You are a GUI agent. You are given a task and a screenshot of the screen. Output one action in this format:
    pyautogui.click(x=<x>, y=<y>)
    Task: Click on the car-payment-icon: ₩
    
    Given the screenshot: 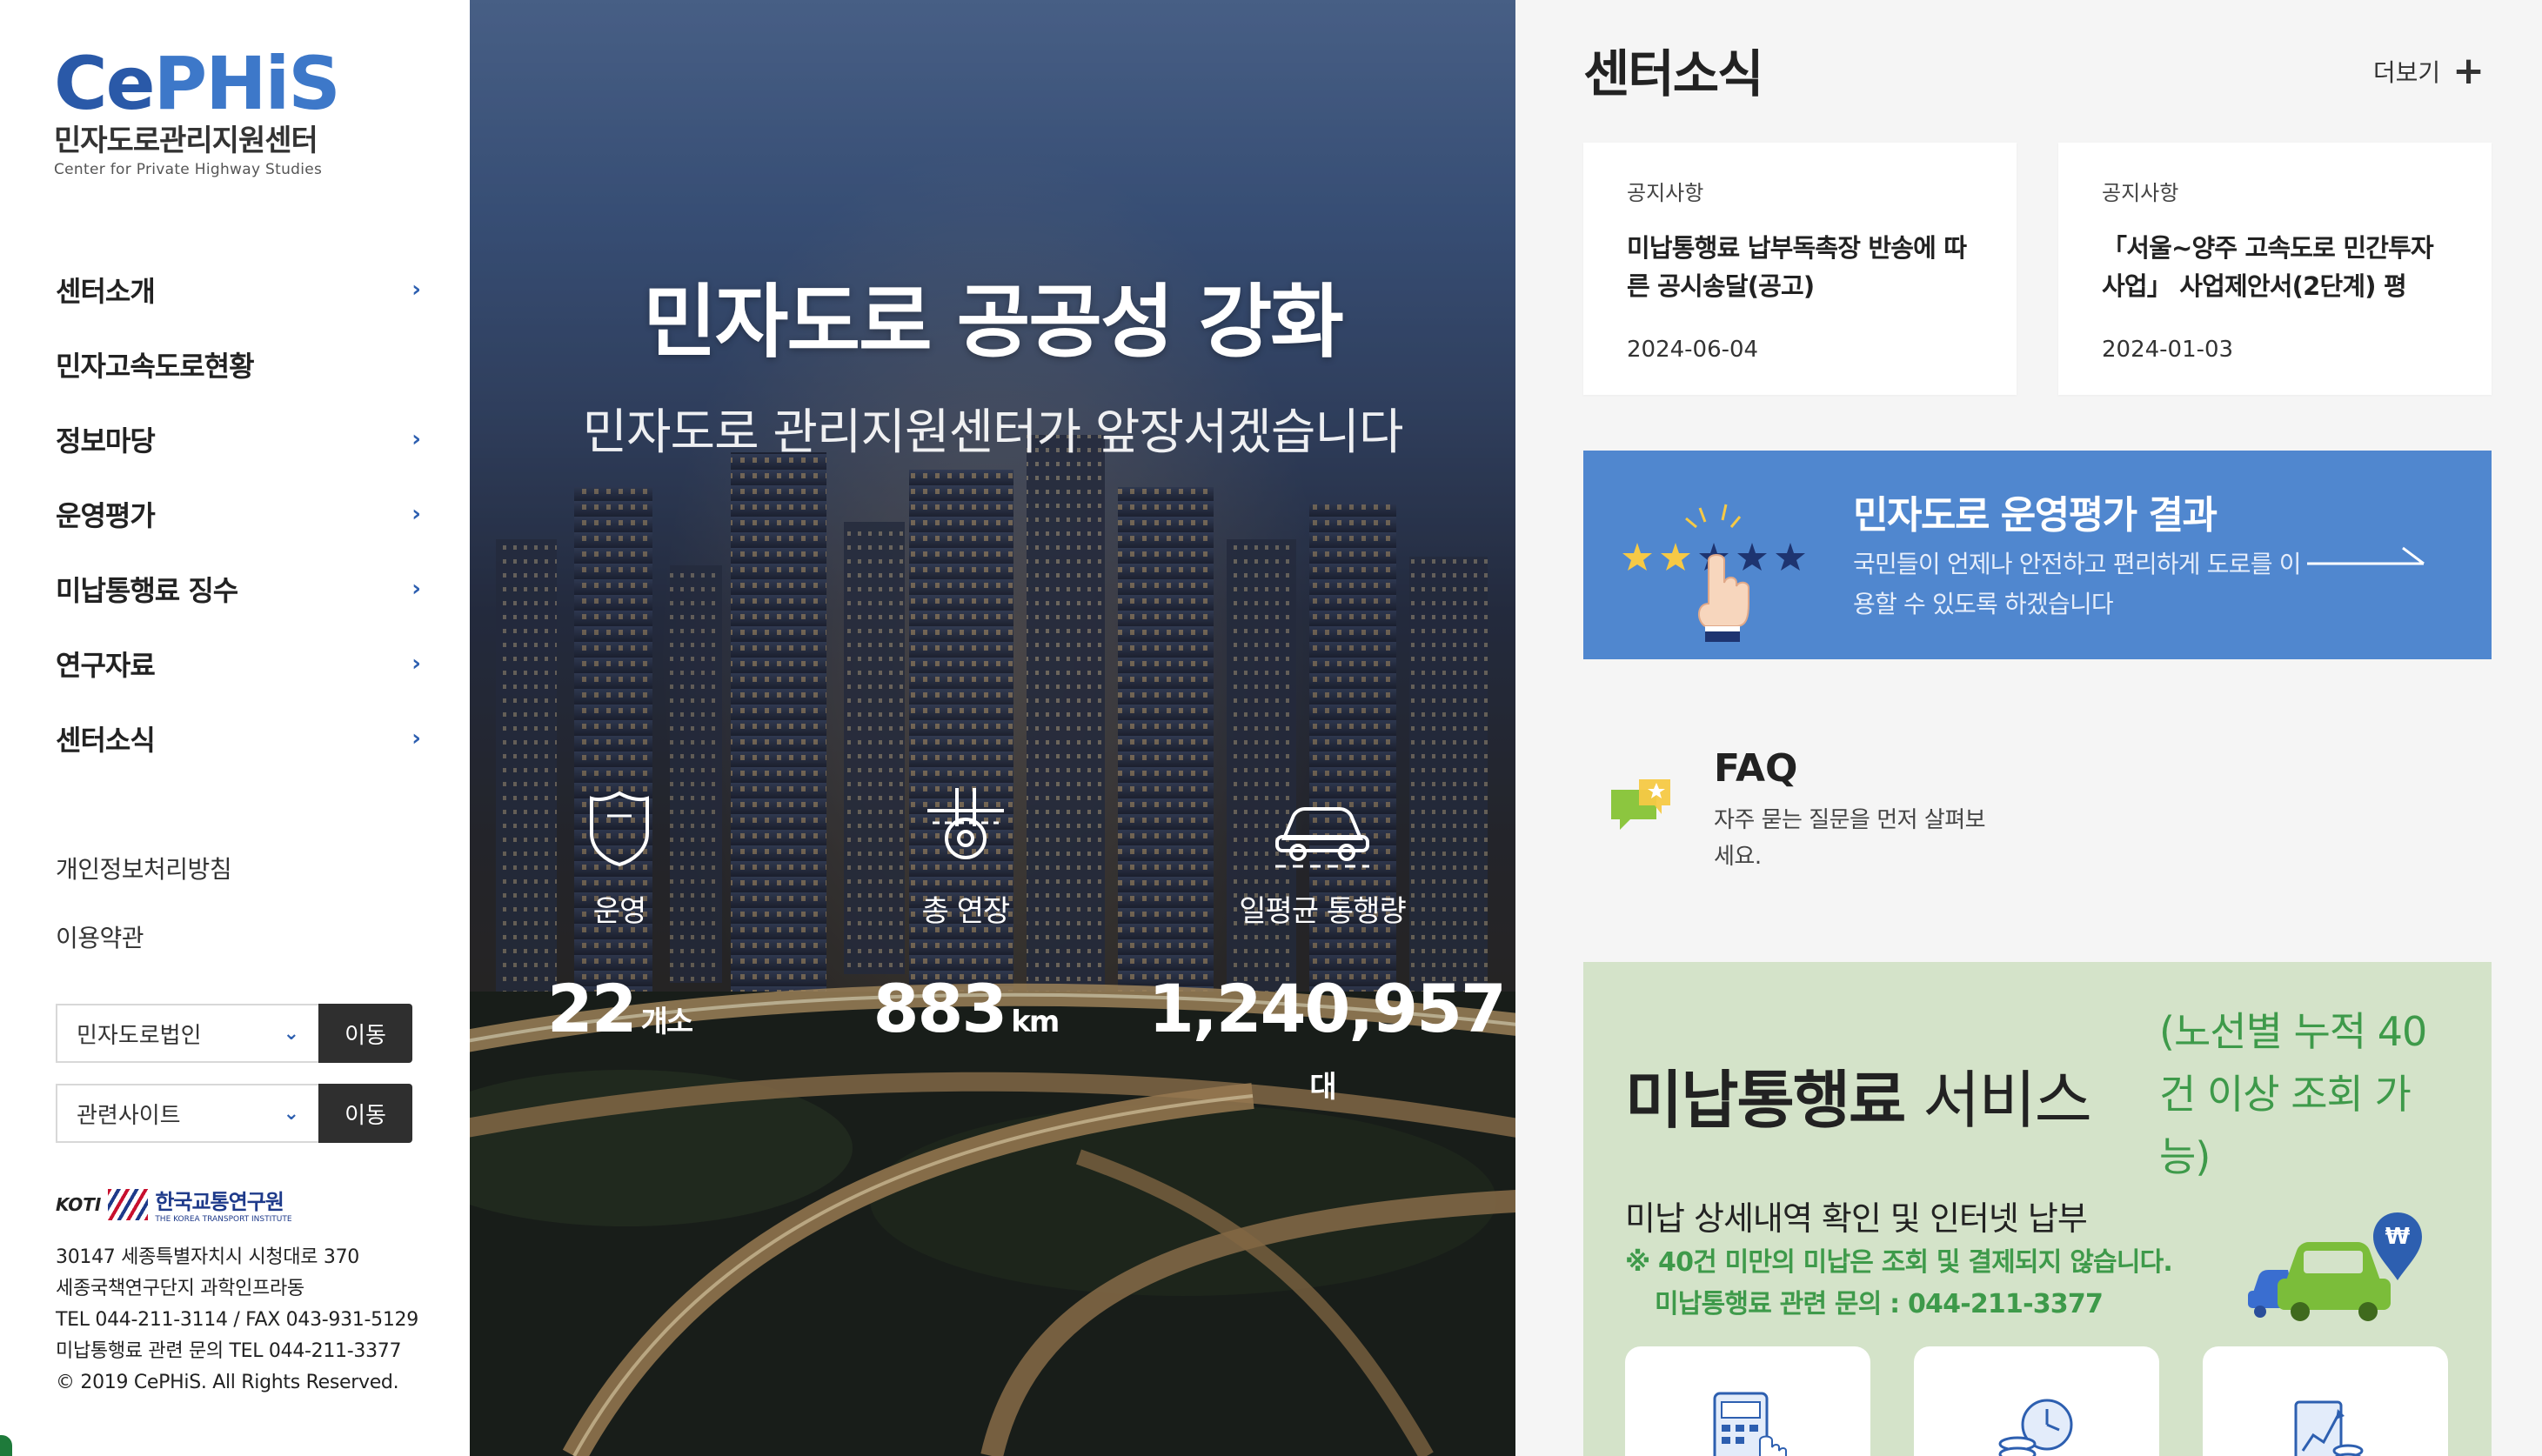 What is the action you would take?
    pyautogui.click(x=2335, y=1266)
    